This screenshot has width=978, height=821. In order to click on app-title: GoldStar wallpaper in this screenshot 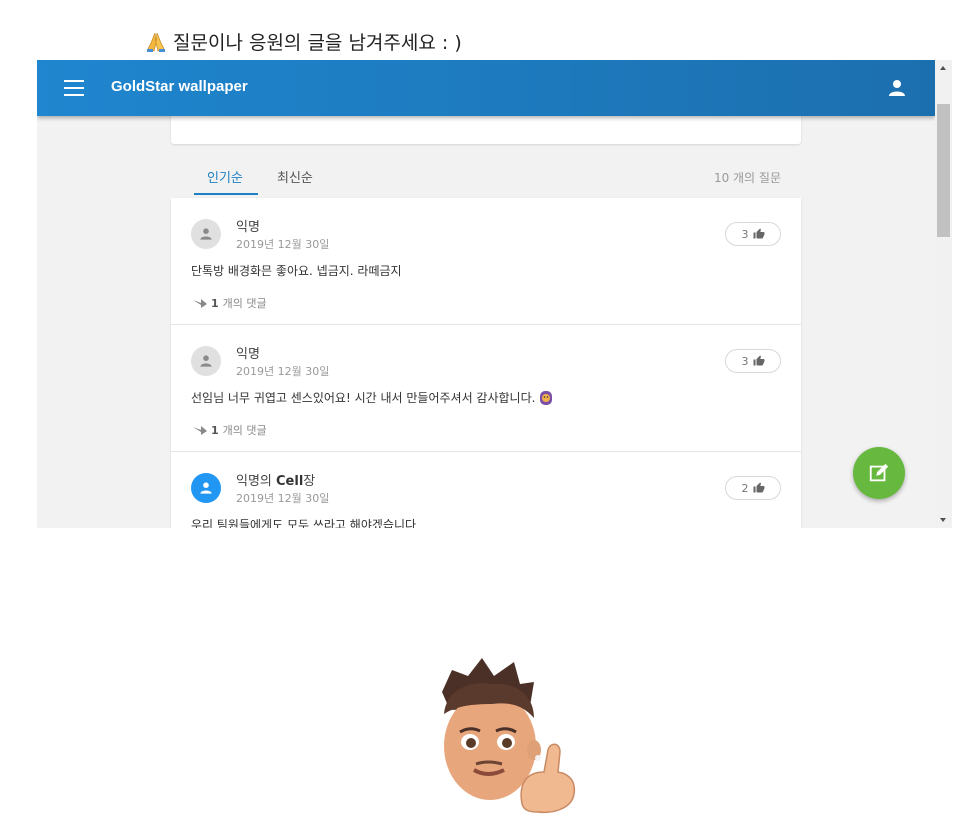, I will do `click(179, 86)`.